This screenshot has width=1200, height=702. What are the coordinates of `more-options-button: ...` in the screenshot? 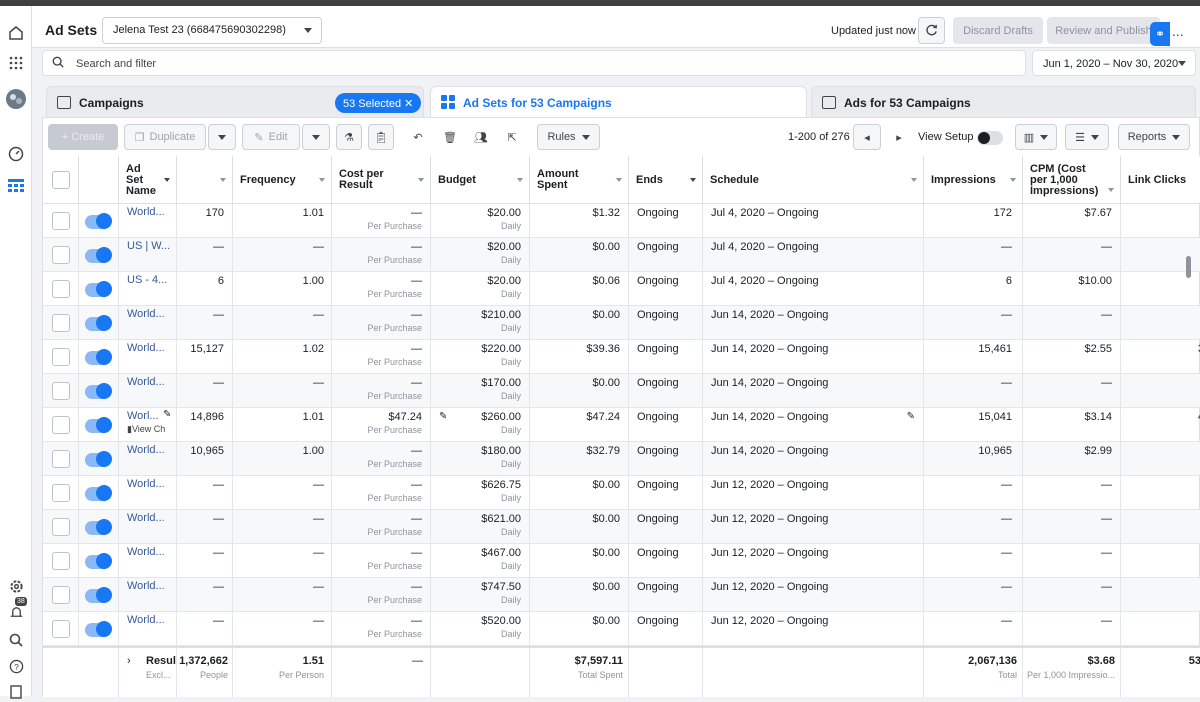 It's located at (1178, 31).